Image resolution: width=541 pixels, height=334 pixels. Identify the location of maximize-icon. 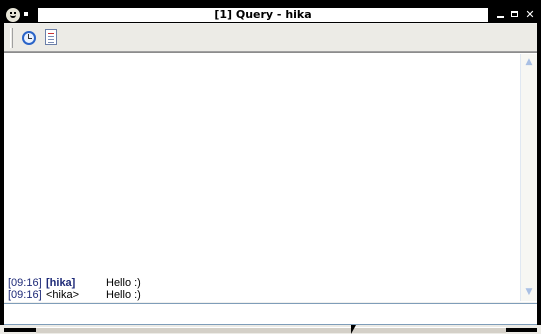
(514, 14).